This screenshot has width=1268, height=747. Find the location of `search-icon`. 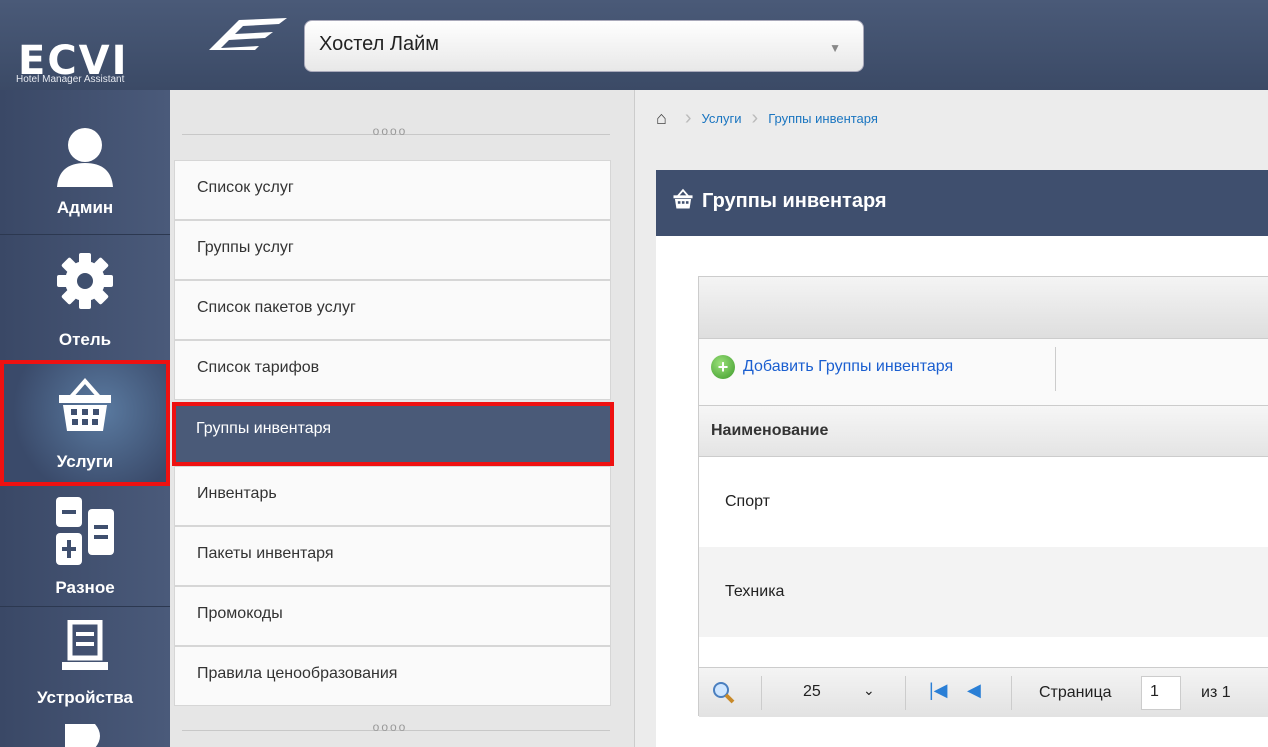

search-icon is located at coordinates (723, 694).